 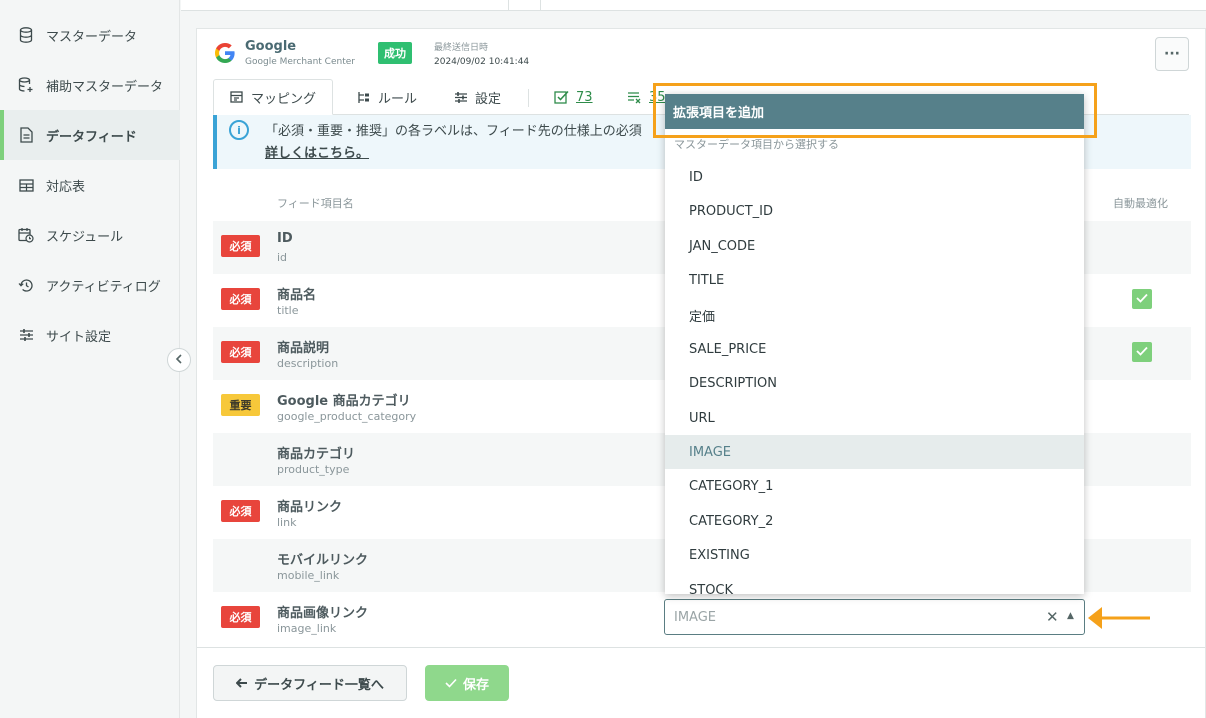 I want to click on back-button-label: データフィード一覧へ, so click(x=319, y=685).